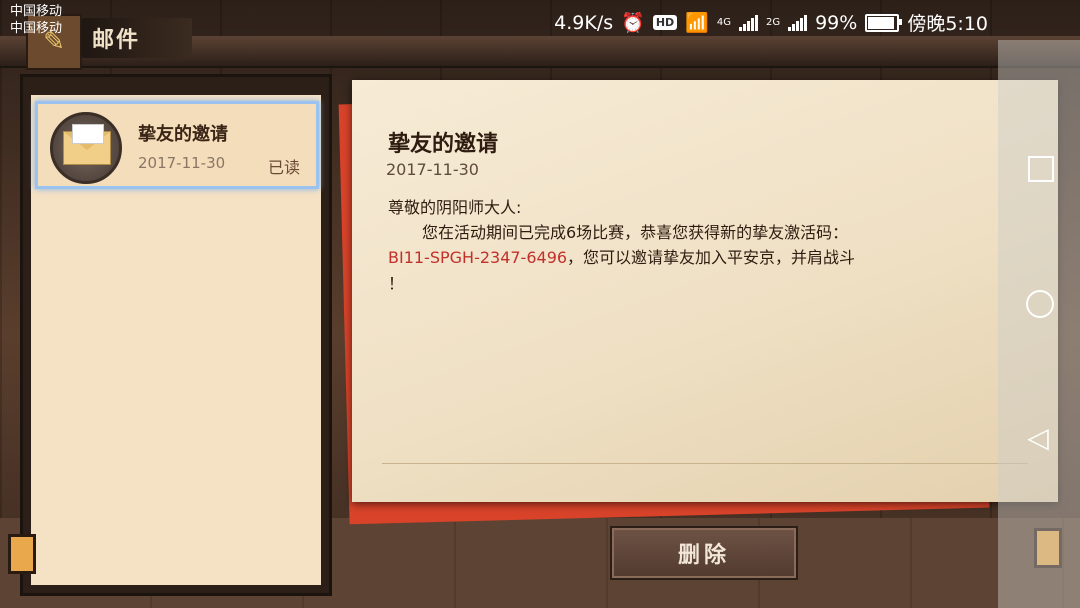 This screenshot has width=1080, height=608. Describe the element at coordinates (478, 257) in the screenshot. I see `invite-code: BI11-SPGH-2347-6496` at that location.